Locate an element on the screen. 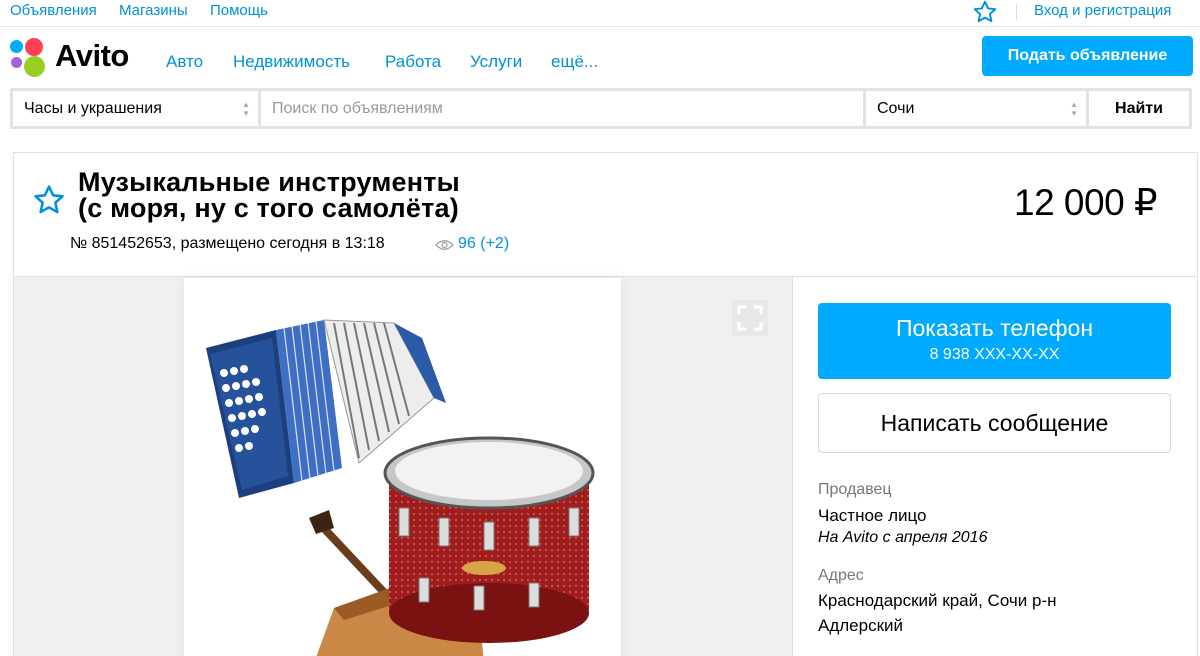 This screenshot has width=1200, height=656. top-link-shops: Магазины is located at coordinates (153, 10).